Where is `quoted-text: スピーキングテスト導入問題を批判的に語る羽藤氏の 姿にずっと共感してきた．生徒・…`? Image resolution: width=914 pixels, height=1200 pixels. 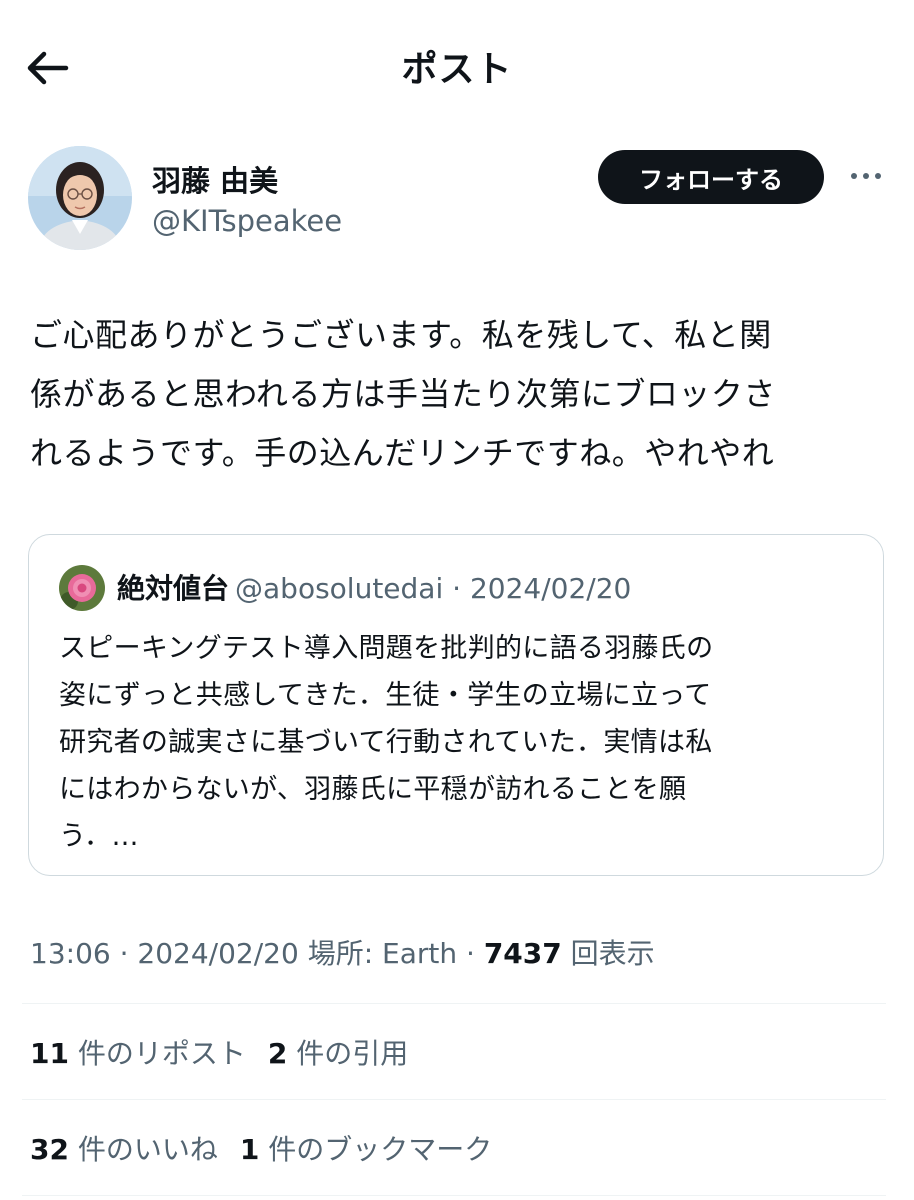
quoted-text: スピーキングテスト導入問題を批判的に語る羽藤氏の 姿にずっと共感してきた．生徒・… is located at coordinates (386, 742).